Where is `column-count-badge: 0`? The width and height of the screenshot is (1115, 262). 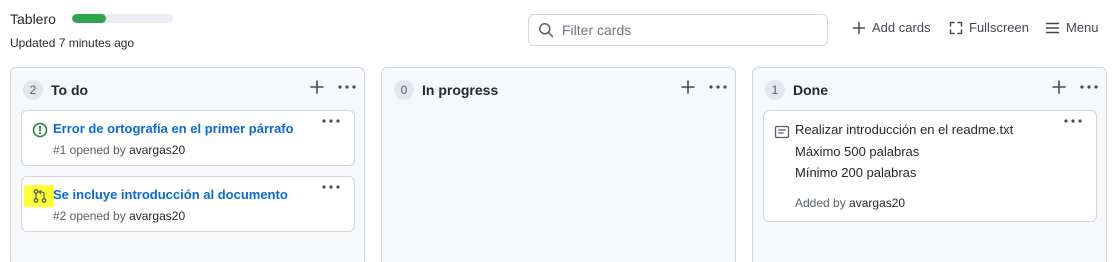 column-count-badge: 0 is located at coordinates (404, 90).